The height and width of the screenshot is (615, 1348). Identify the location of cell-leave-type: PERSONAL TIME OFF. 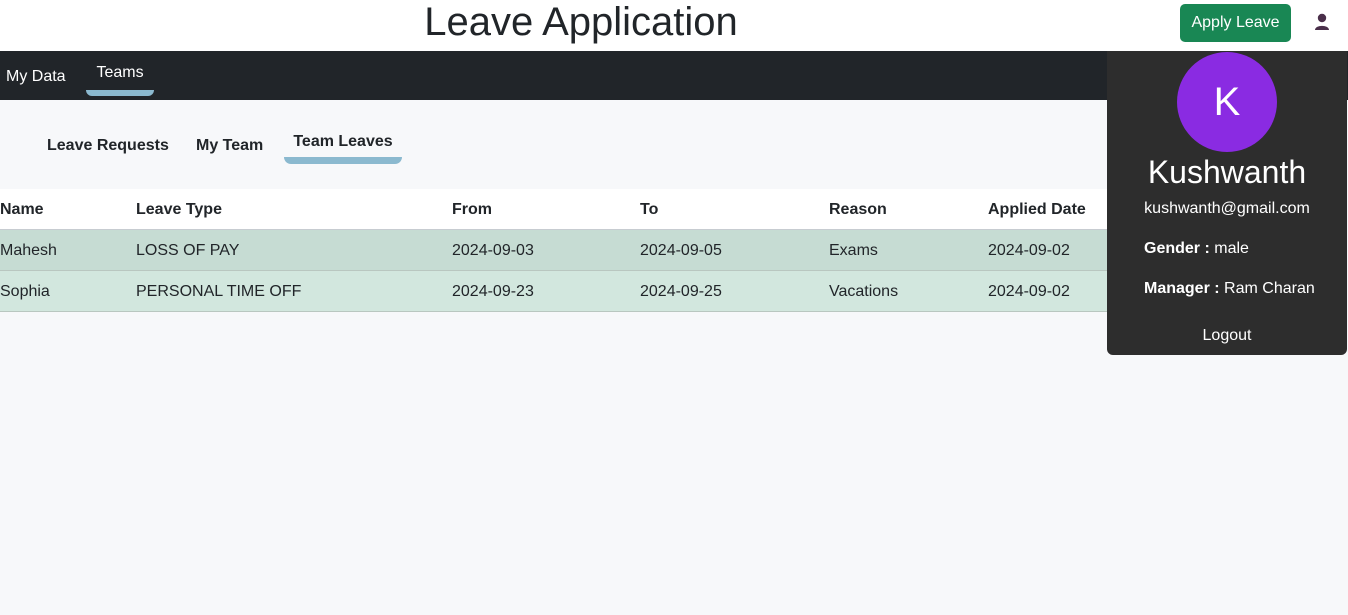
(219, 291).